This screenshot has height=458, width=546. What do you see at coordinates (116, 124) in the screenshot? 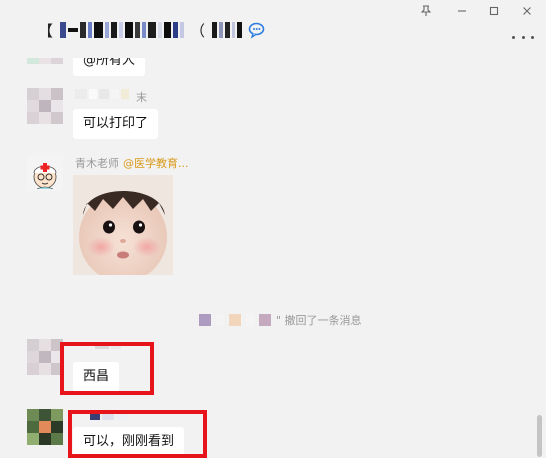
I see `message-bubble: 可以打印了` at bounding box center [116, 124].